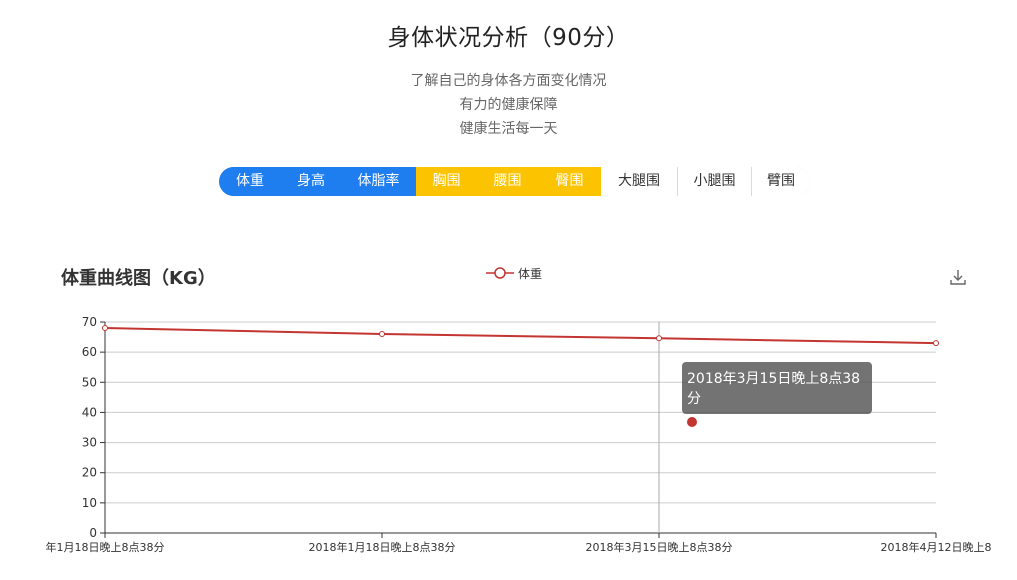  What do you see at coordinates (89, 443) in the screenshot?
I see `y-tick-label: 30` at bounding box center [89, 443].